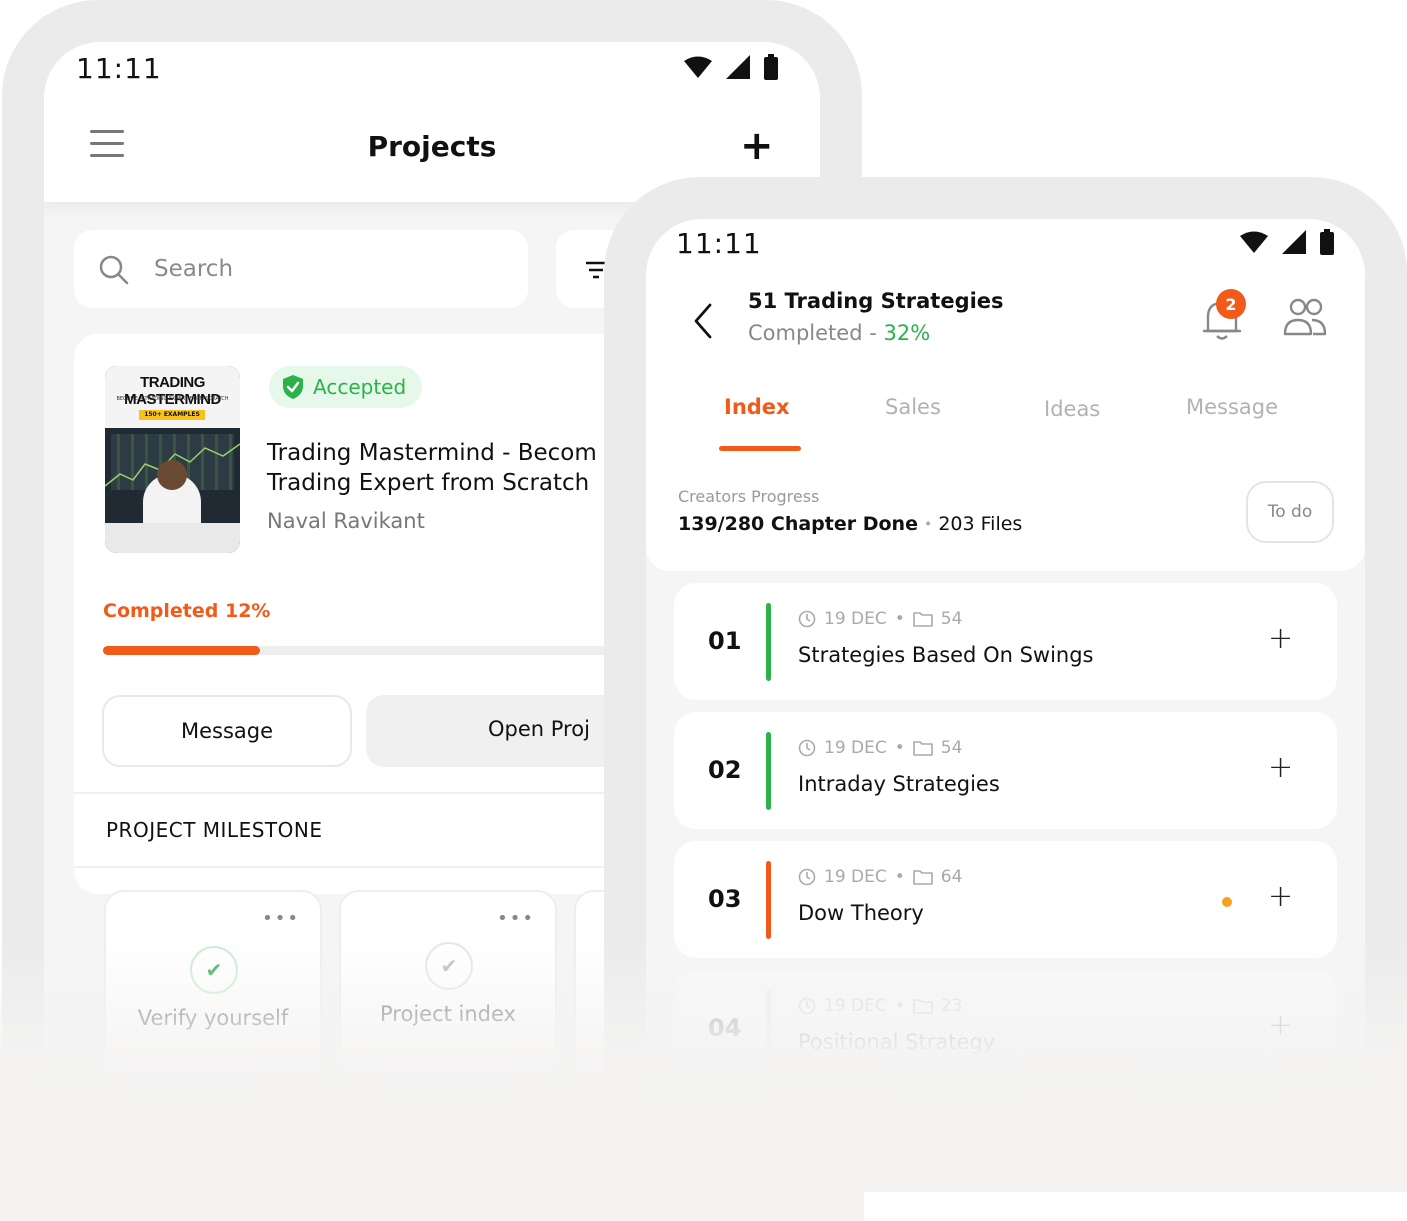 The image size is (1407, 1221). What do you see at coordinates (194, 269) in the screenshot?
I see `search-placeholder: Search` at bounding box center [194, 269].